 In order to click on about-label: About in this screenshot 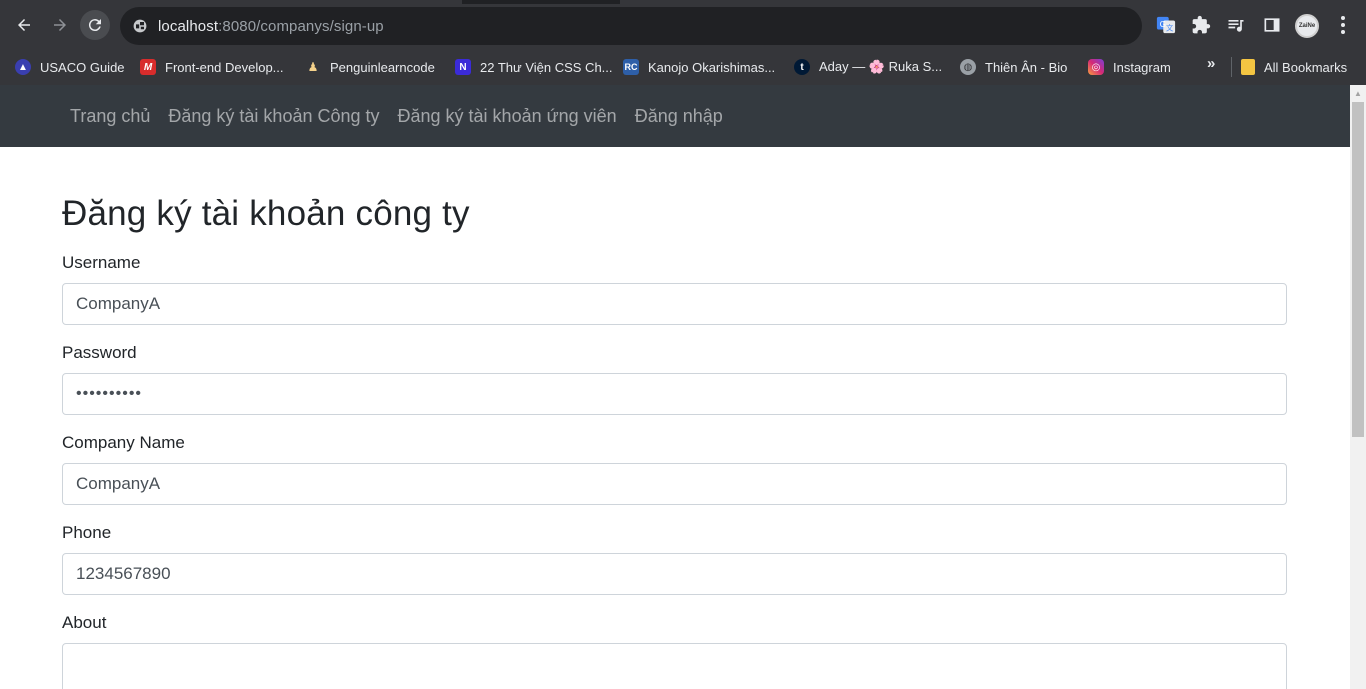, I will do `click(84, 622)`.